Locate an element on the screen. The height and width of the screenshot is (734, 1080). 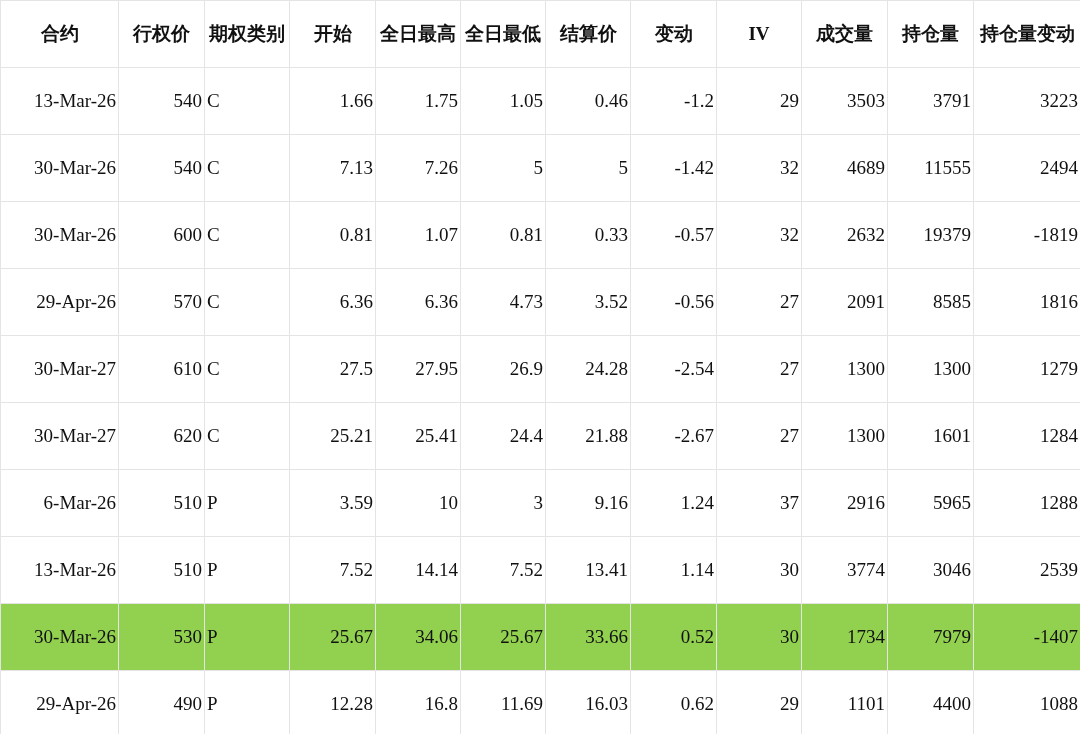
table-cell: 27.5 is located at coordinates (332, 369).